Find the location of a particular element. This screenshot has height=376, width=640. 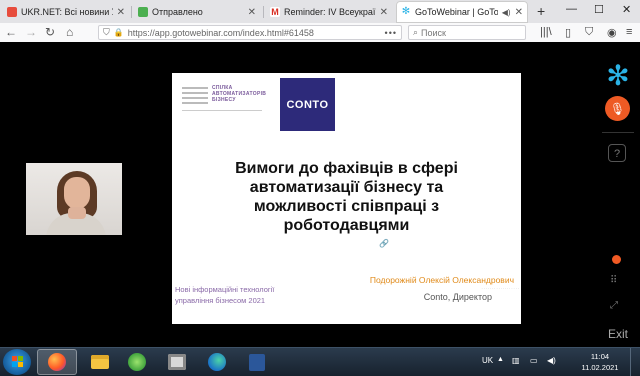

gotowebinar-favicon-icon: ✻ is located at coordinates (406, 11).